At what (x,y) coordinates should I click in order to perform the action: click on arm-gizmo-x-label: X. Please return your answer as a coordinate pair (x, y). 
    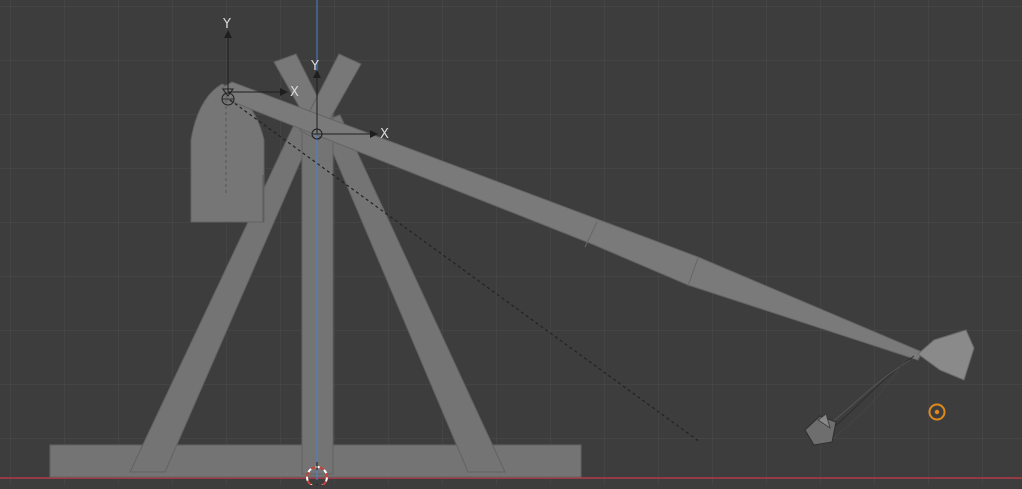
    Looking at the image, I should click on (384, 134).